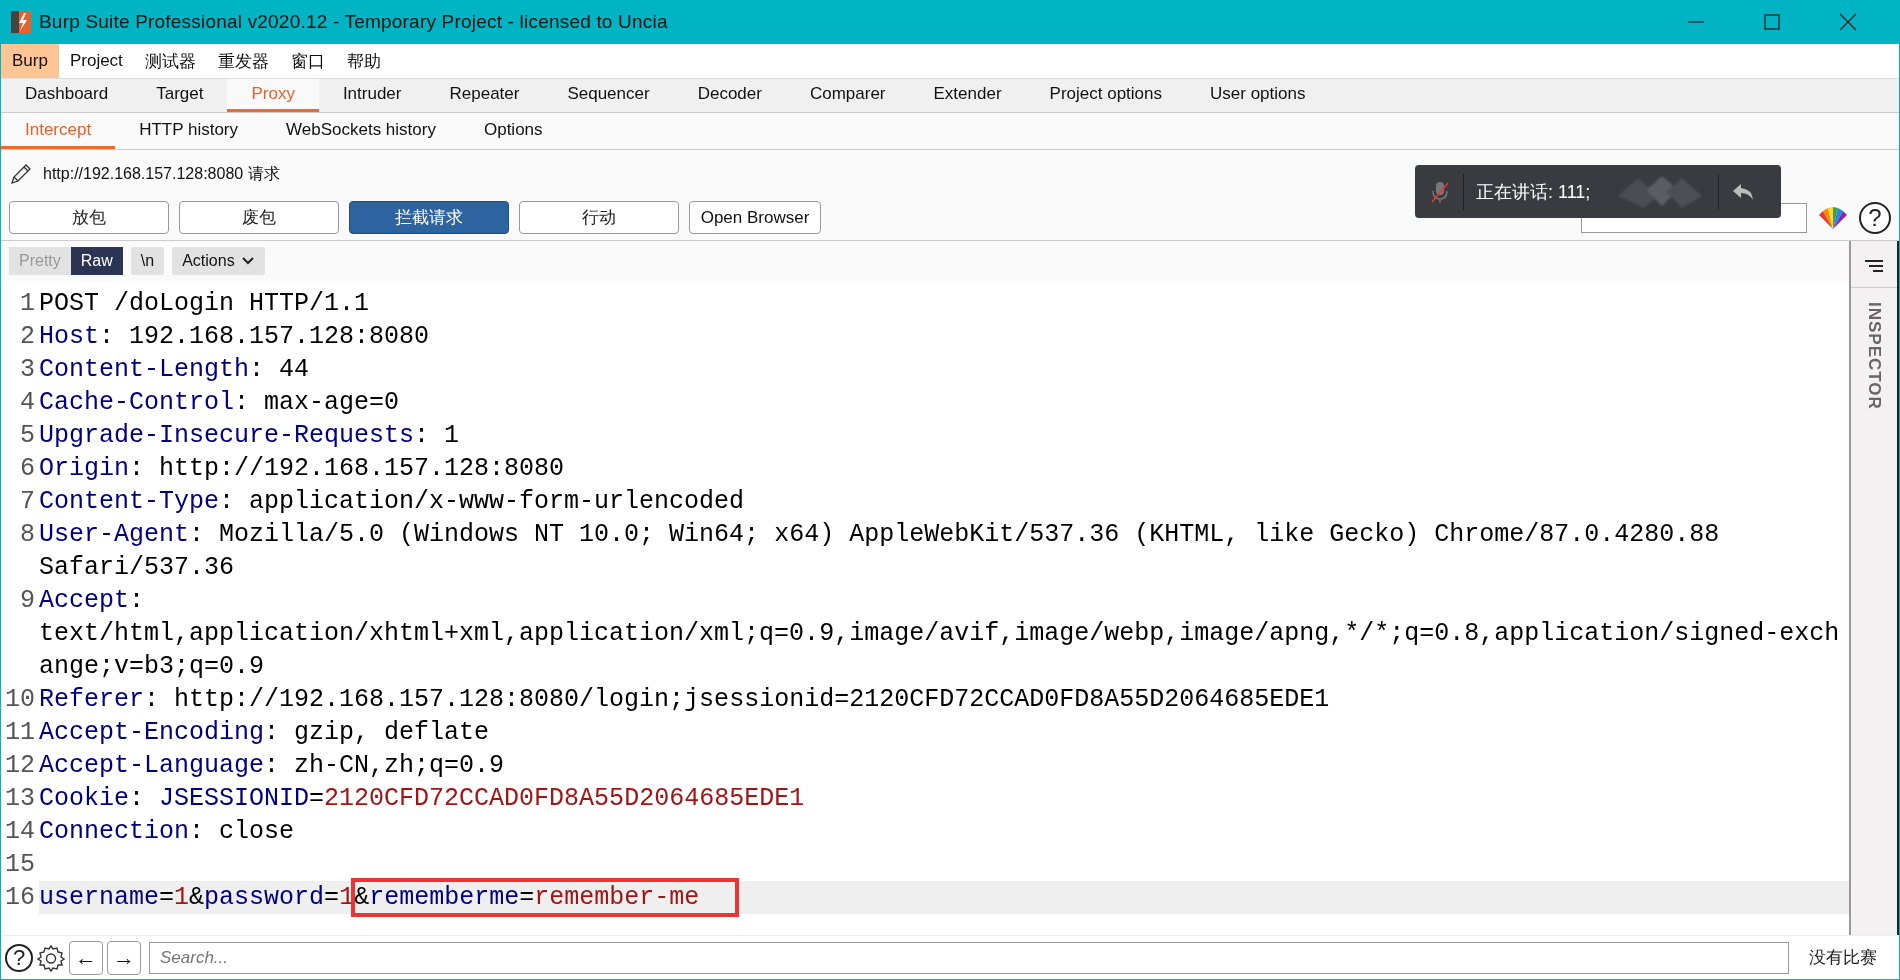  I want to click on forward-button: →, so click(124, 957).